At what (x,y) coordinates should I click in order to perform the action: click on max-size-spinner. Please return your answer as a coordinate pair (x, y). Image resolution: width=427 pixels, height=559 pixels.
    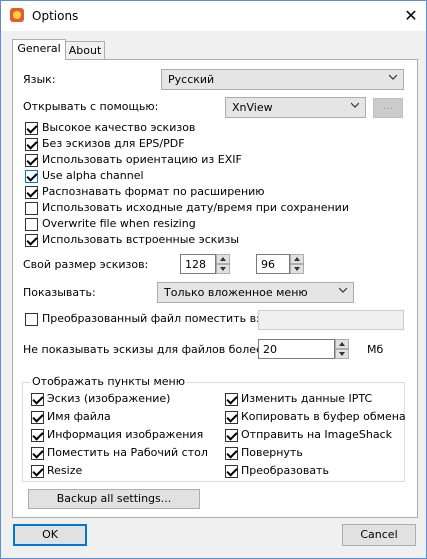
    Looking at the image, I should click on (342, 349).